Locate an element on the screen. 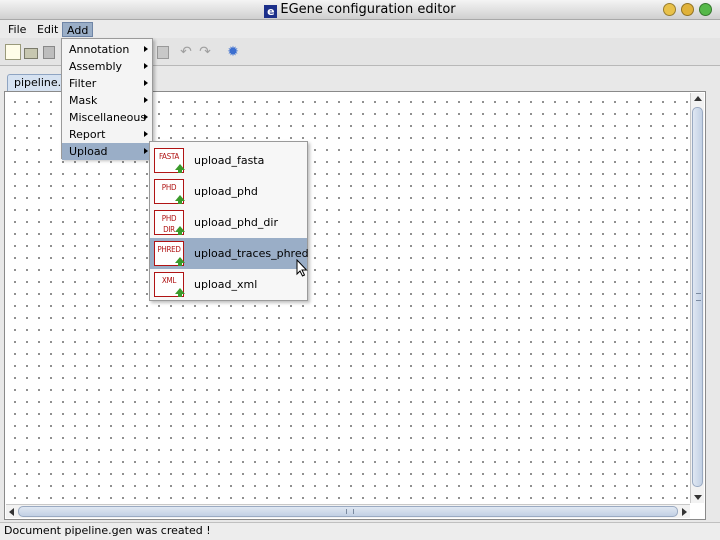 This screenshot has height=540, width=720. menu-item-label: Report is located at coordinates (87, 134).